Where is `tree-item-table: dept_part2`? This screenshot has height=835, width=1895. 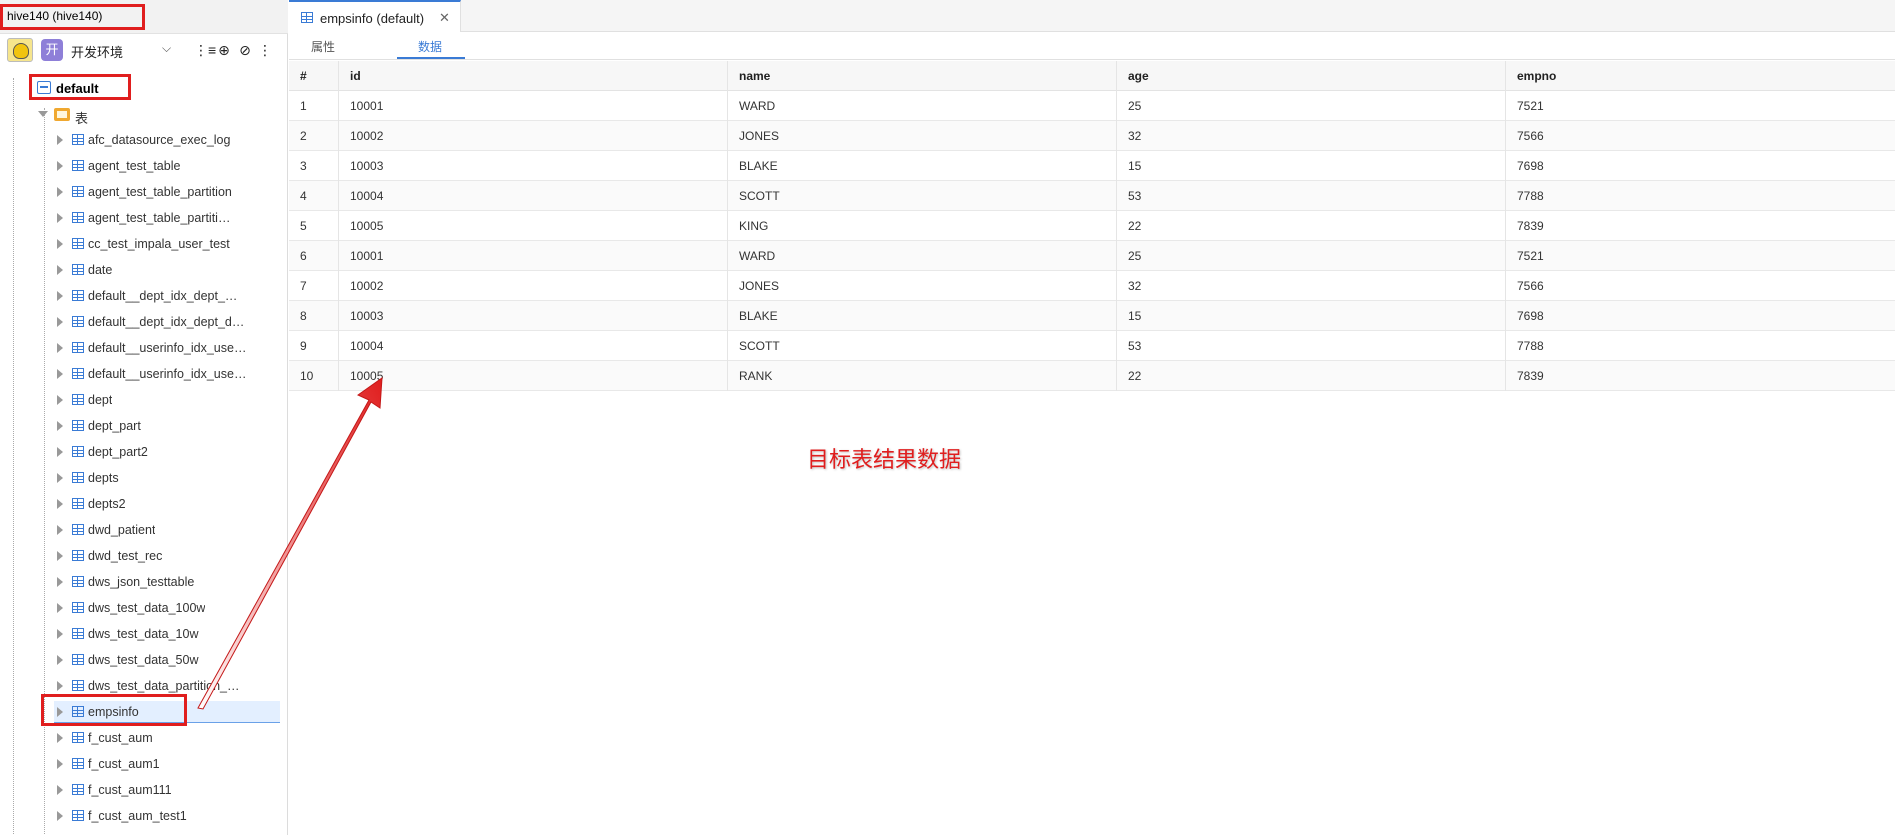 tree-item-table: dept_part2 is located at coordinates (167, 452).